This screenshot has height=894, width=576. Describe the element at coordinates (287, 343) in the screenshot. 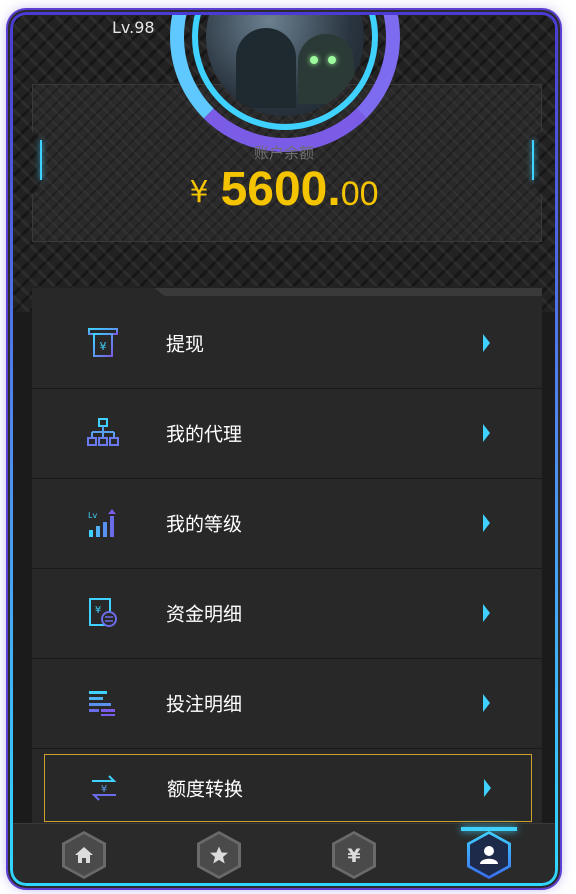

I see `menu-item-withdraw: ¥ 提现` at that location.